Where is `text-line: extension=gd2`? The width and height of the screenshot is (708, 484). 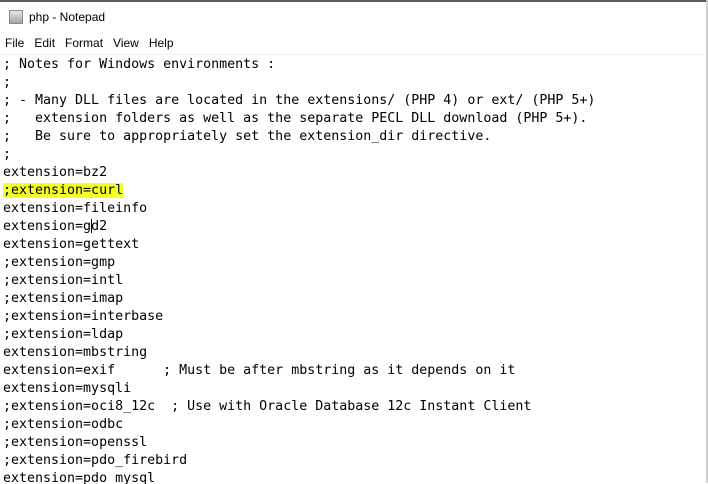
text-line: extension=gd2 is located at coordinates (55, 227).